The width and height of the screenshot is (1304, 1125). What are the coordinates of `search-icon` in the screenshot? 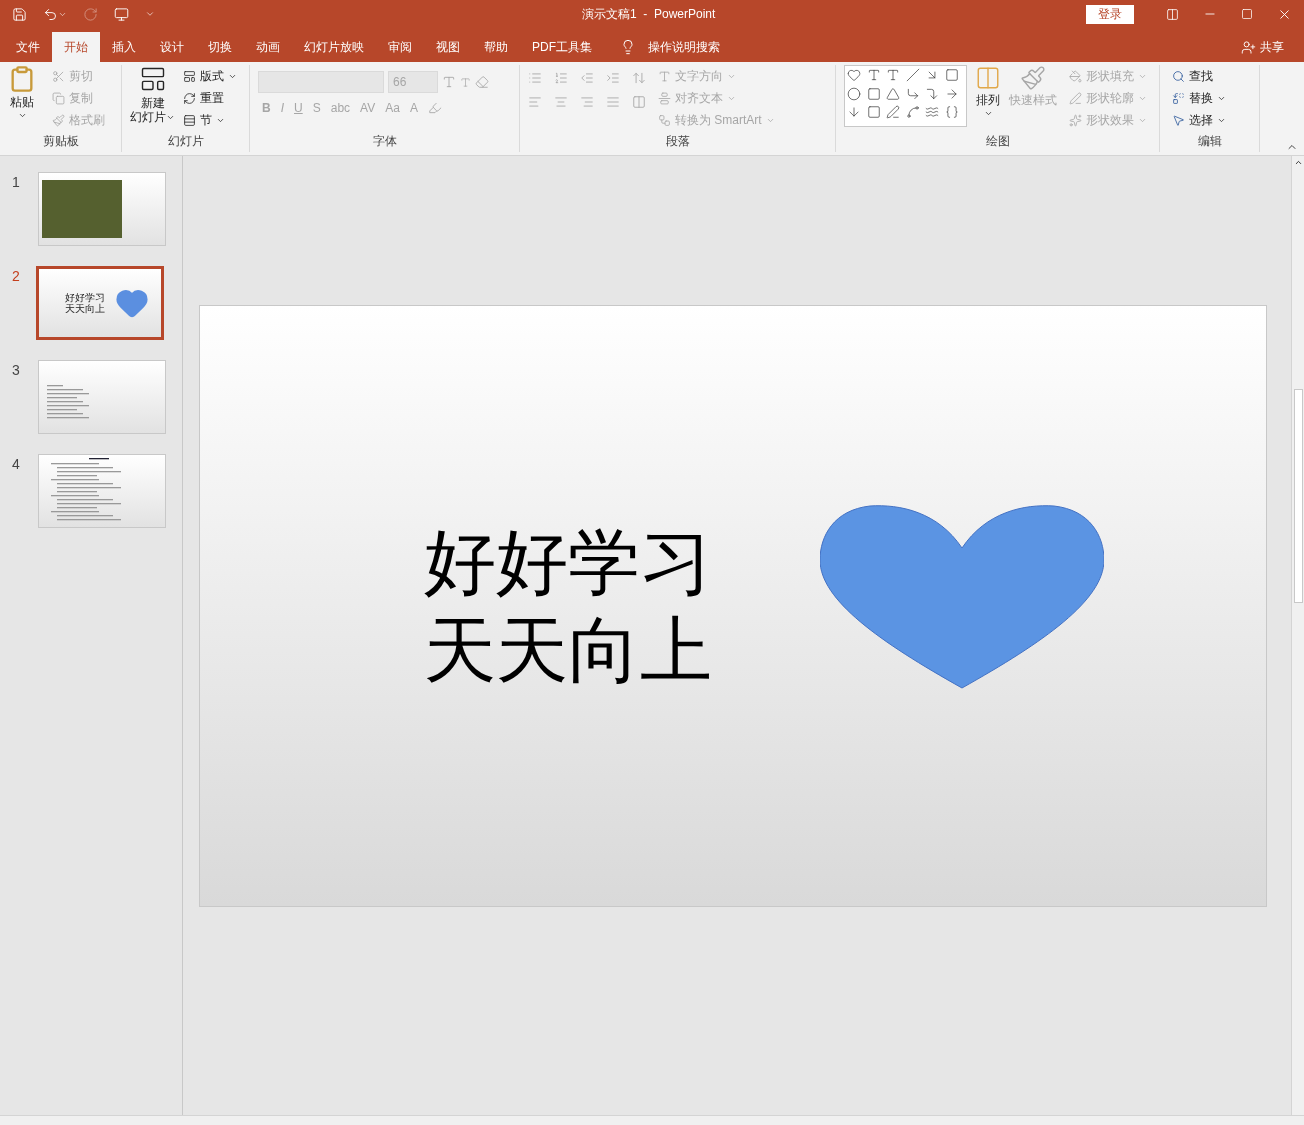 It's located at (1178, 76).